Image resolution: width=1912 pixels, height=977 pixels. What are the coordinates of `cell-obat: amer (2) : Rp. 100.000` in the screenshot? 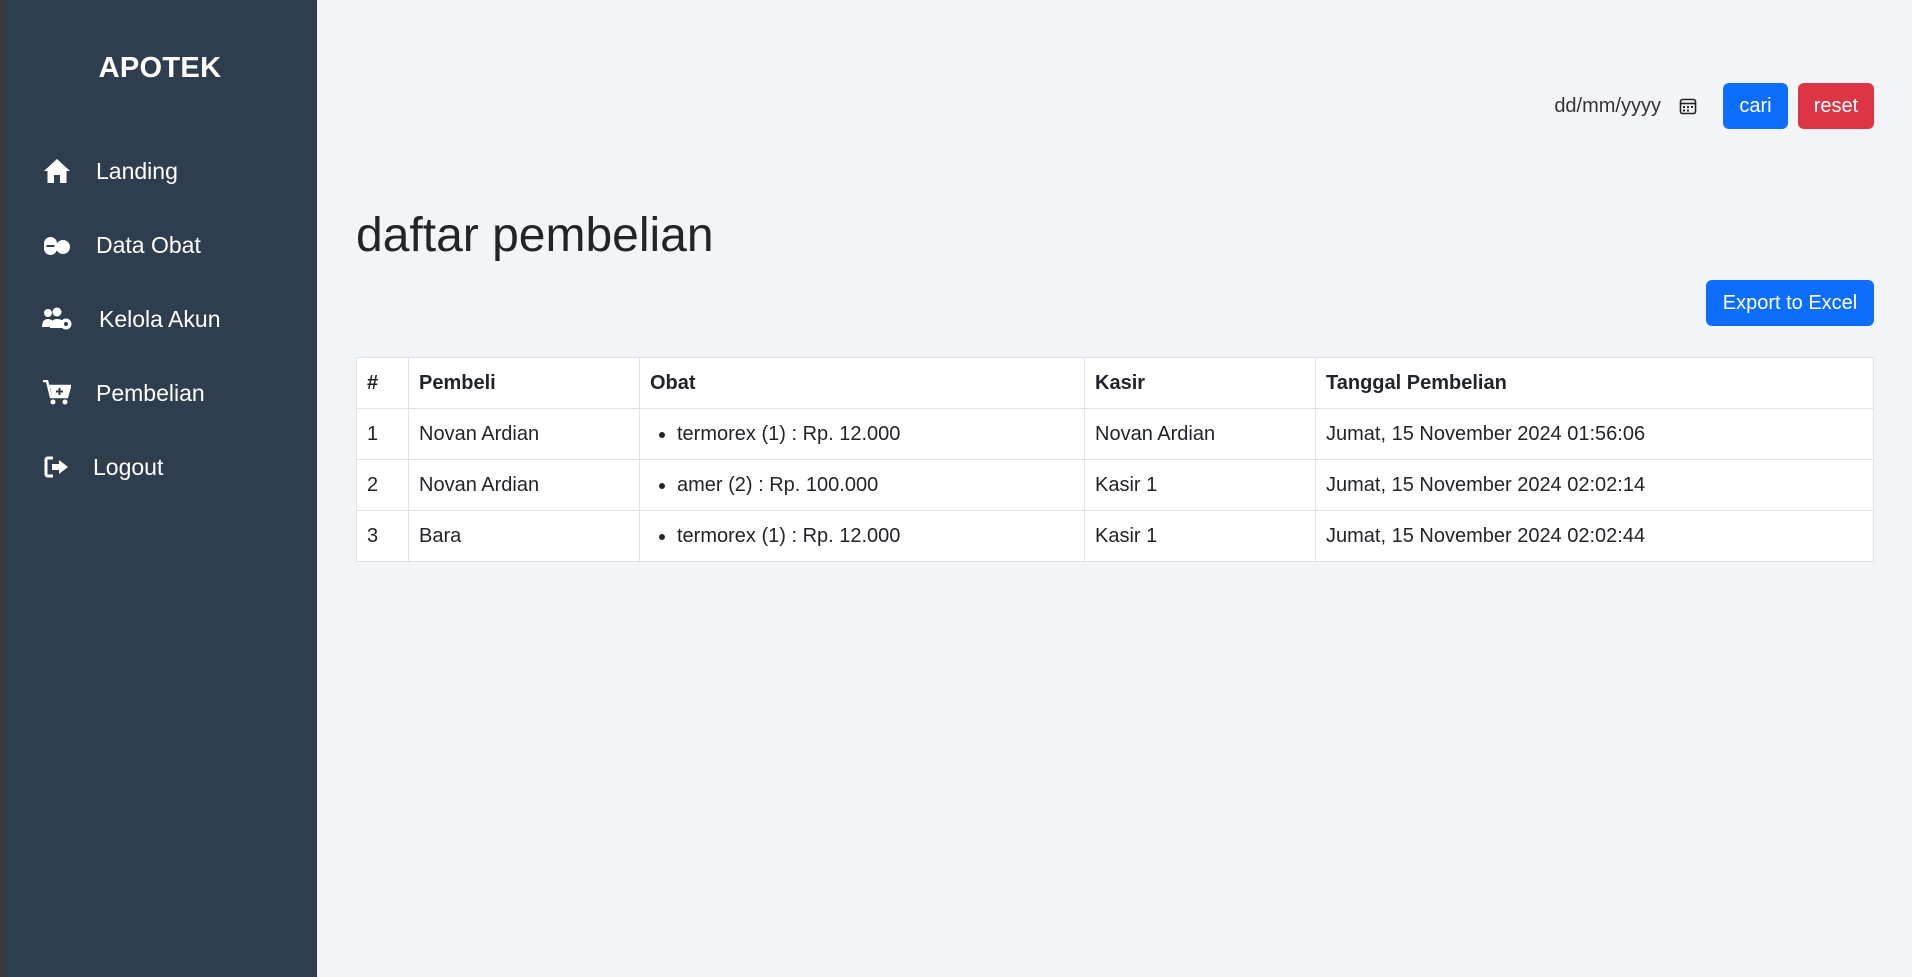 It's located at (862, 485).